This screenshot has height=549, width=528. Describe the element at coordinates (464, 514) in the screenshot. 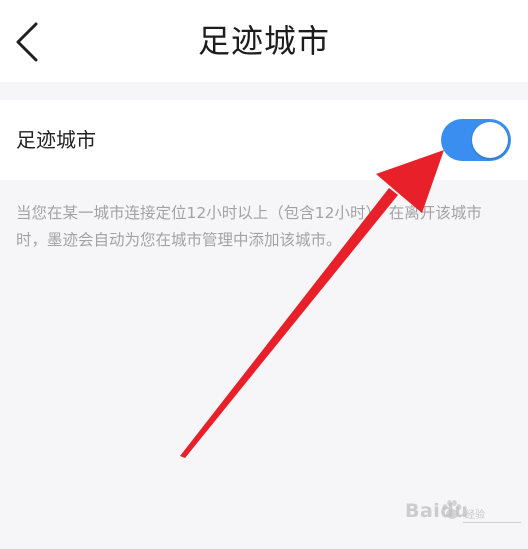

I see `baidu-watermark: Baidu 经验` at that location.